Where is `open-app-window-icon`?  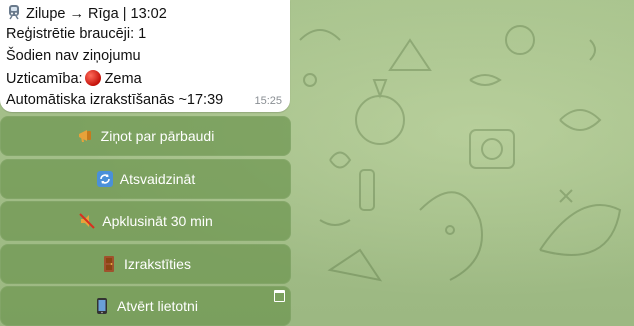
open-app-window-icon is located at coordinates (279, 296).